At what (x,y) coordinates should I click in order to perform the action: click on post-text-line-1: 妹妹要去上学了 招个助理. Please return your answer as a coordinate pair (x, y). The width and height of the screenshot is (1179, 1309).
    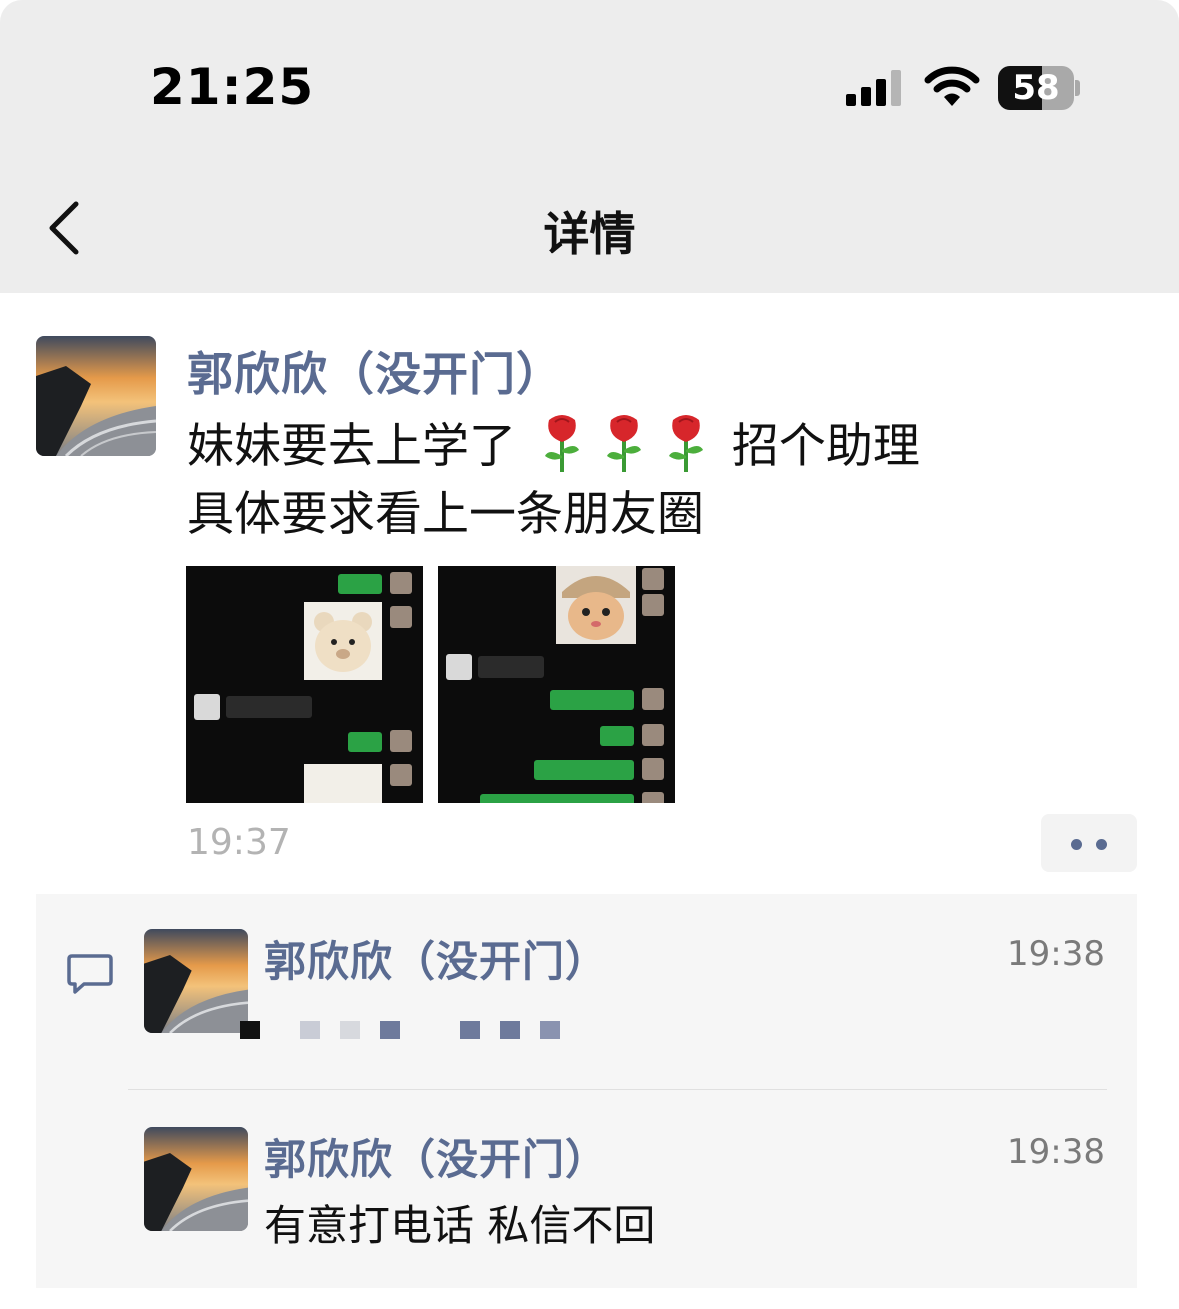
    Looking at the image, I should click on (637, 446).